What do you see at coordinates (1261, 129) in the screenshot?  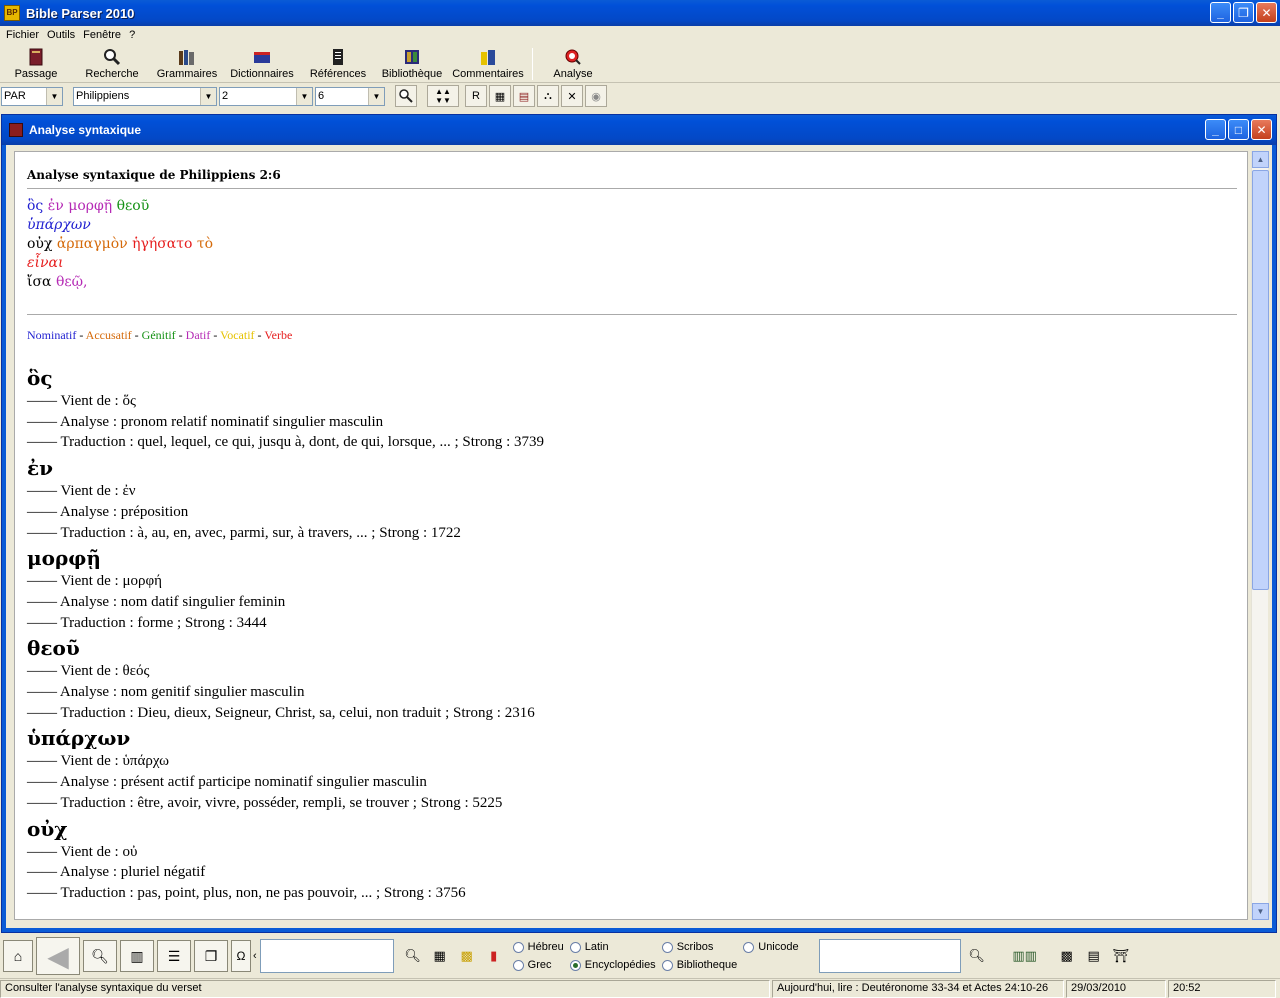 I see `child-close-button: ✕` at bounding box center [1261, 129].